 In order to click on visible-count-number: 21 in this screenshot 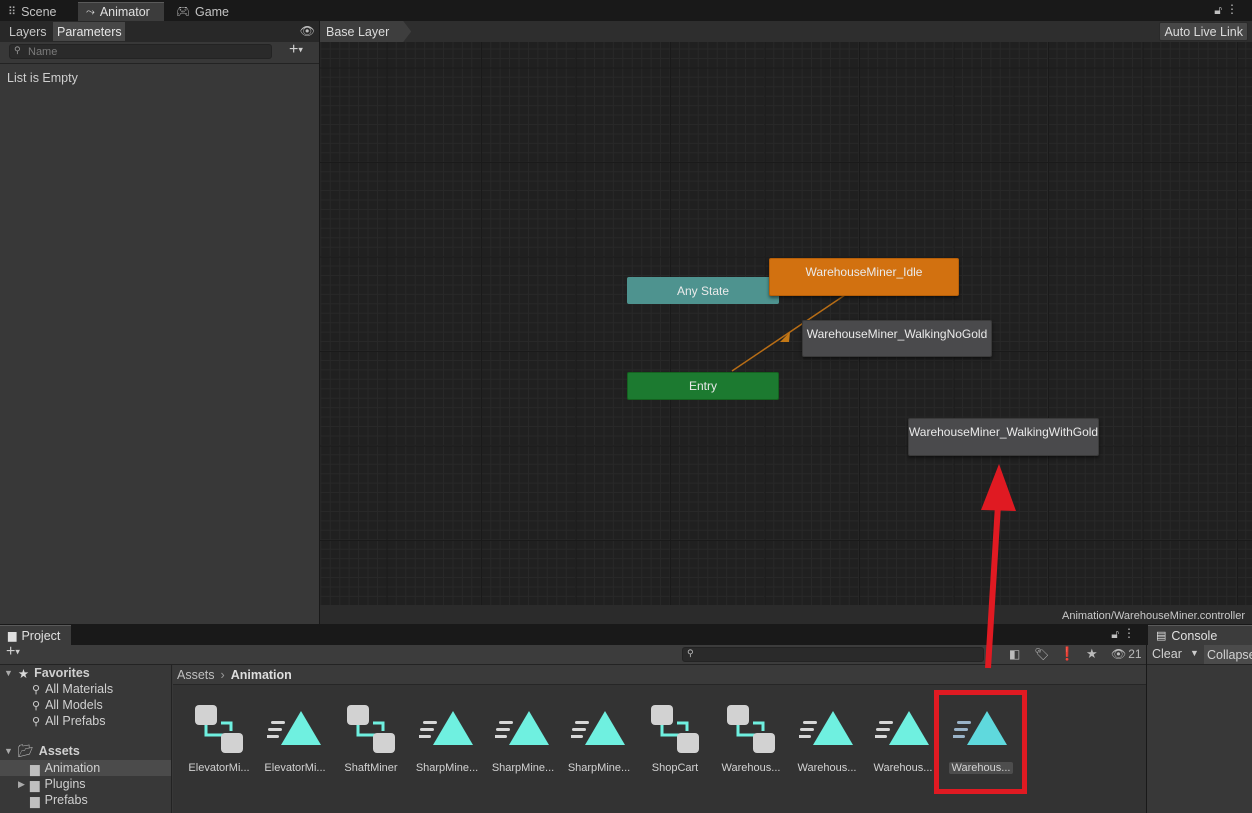, I will do `click(1135, 654)`.